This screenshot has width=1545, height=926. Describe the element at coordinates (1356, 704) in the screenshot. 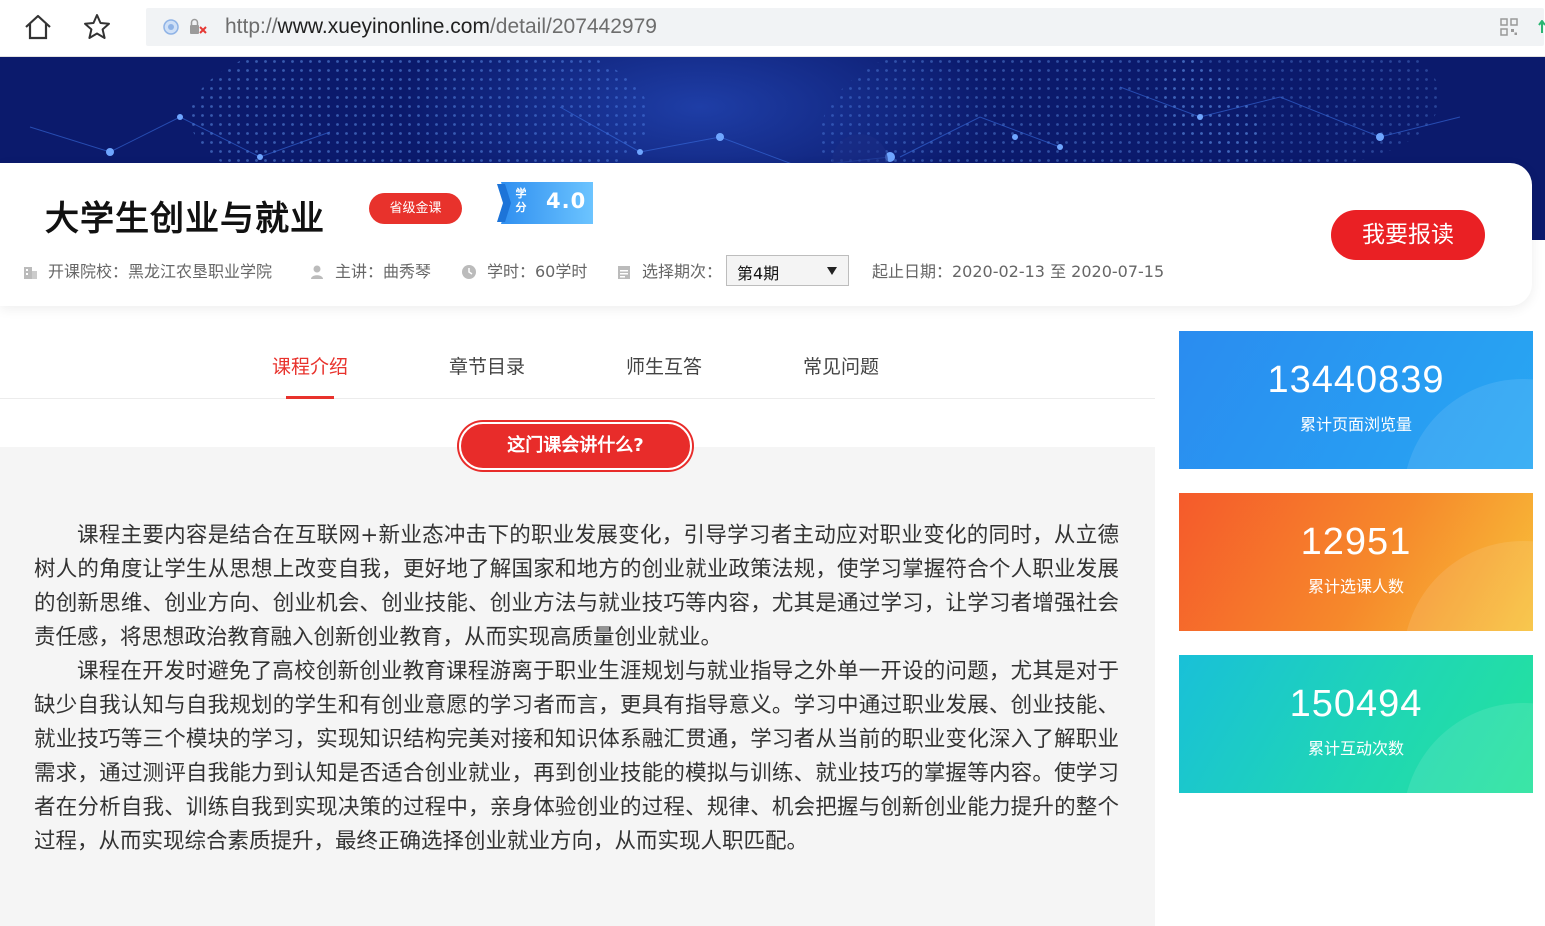

I see `interactions-value: 150494` at that location.